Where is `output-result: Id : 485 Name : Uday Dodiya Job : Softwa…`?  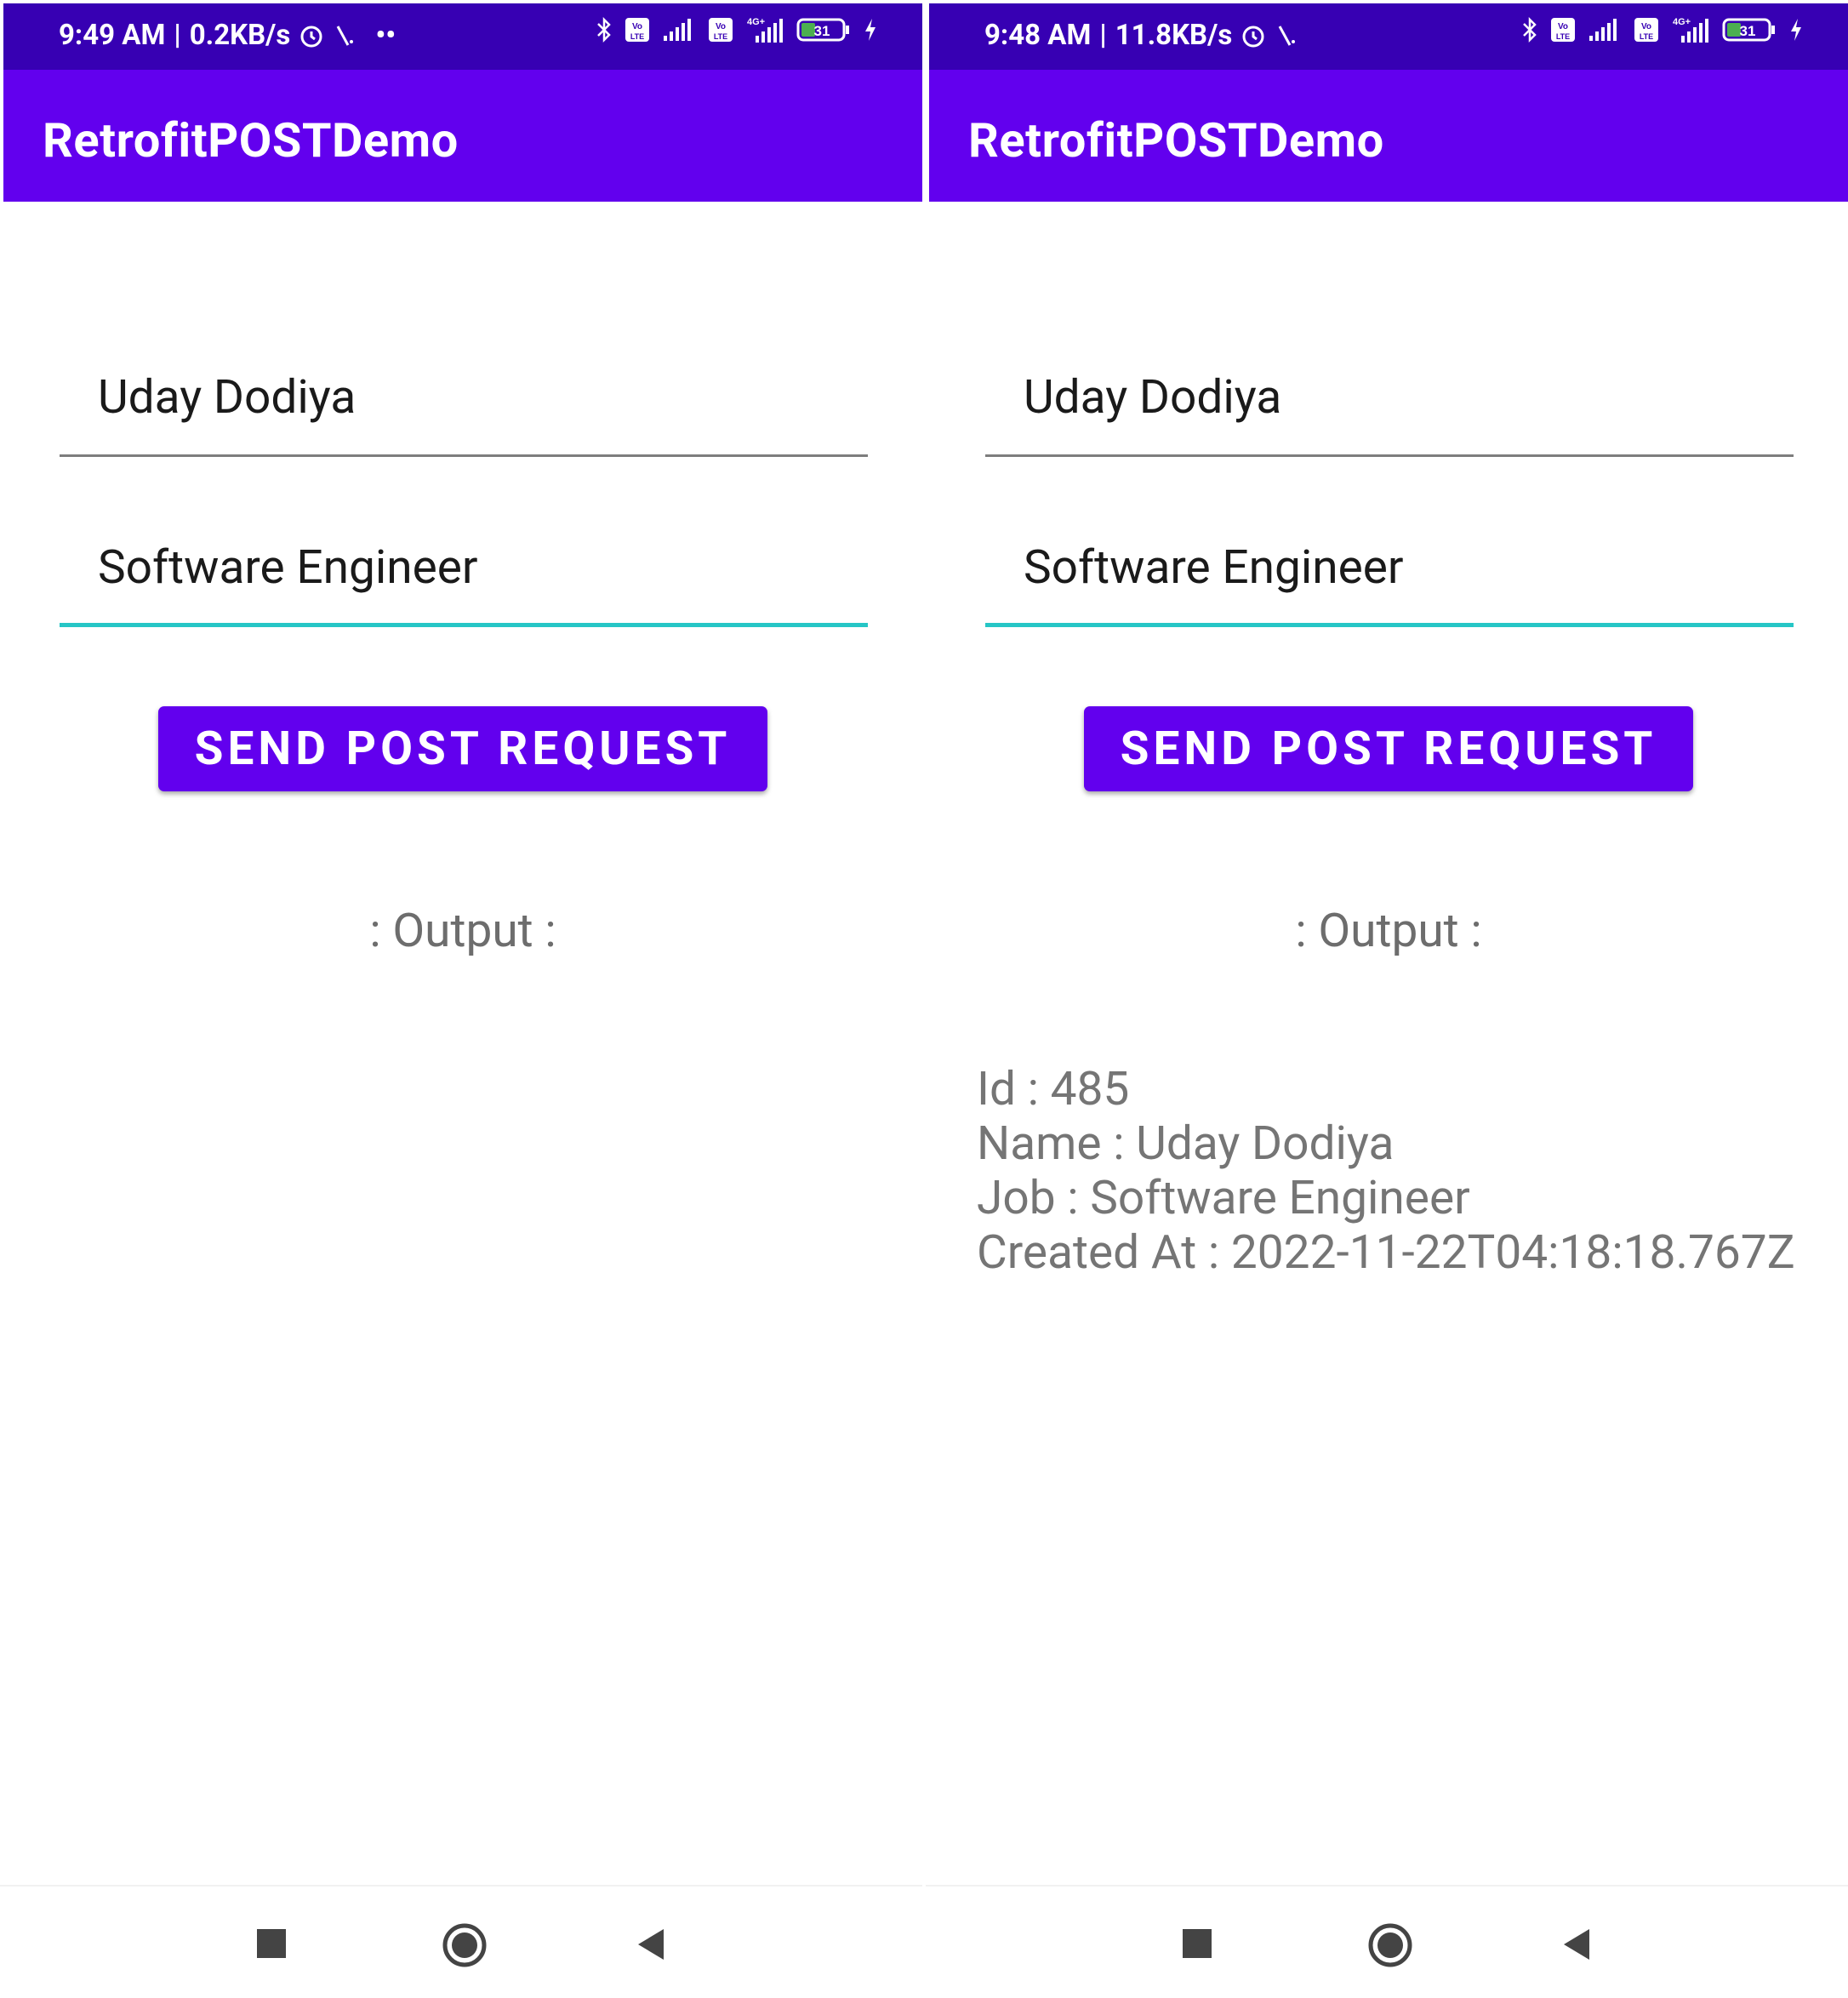
output-result: Id : 485 Name : Uday Dodiya Job : Softwa… is located at coordinates (1386, 1171).